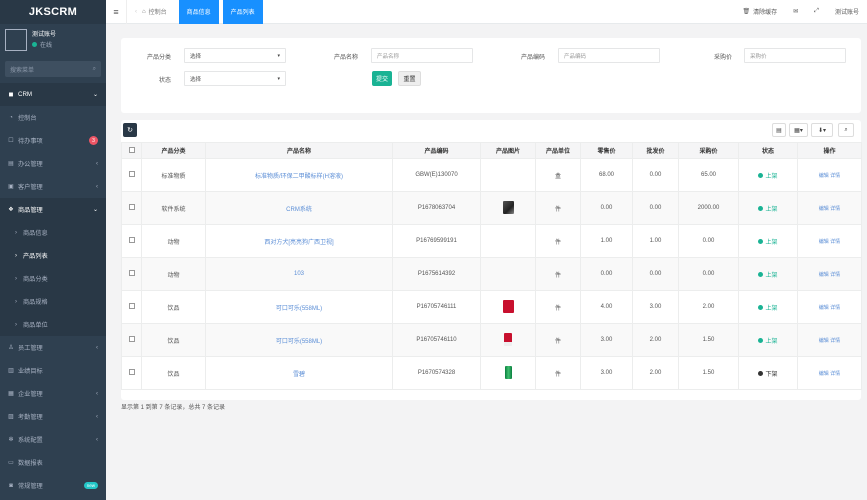  I want to click on sidebar-subitem-product-unit: › 商品单位, so click(53, 324).